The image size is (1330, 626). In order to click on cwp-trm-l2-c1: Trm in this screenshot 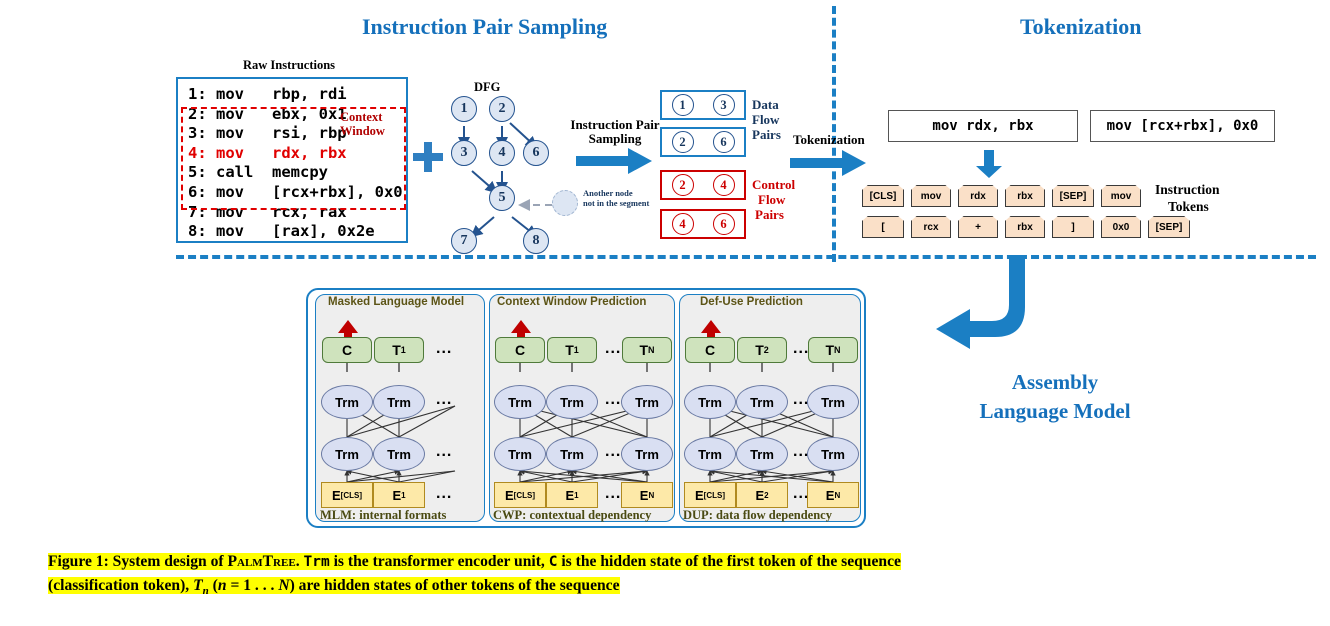, I will do `click(520, 402)`.